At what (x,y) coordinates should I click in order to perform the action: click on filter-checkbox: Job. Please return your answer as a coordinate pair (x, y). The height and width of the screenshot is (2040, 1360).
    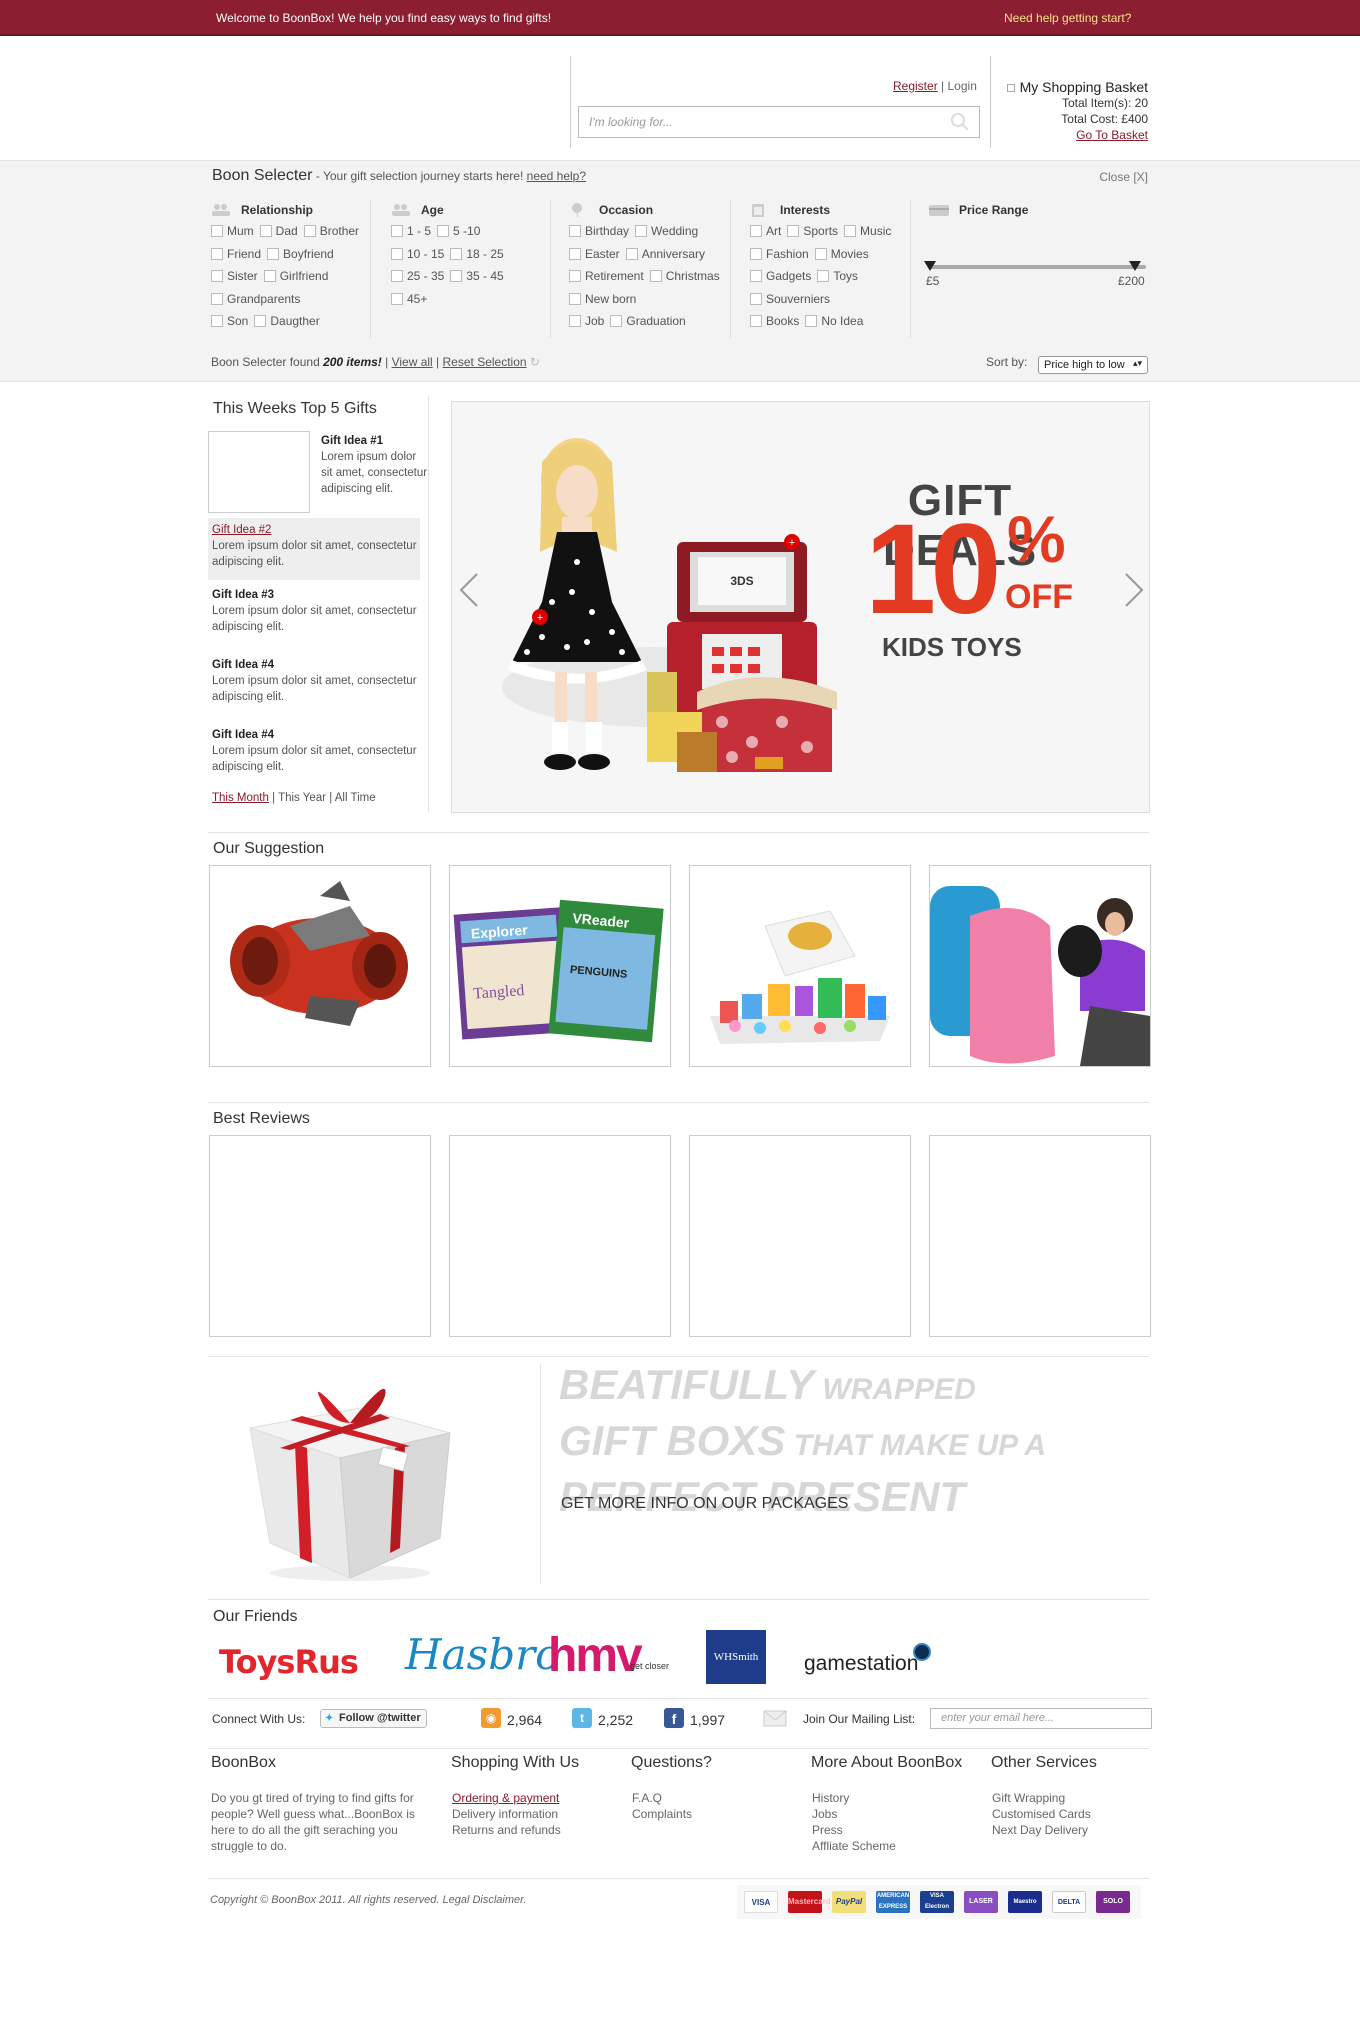
    Looking at the image, I should click on (586, 321).